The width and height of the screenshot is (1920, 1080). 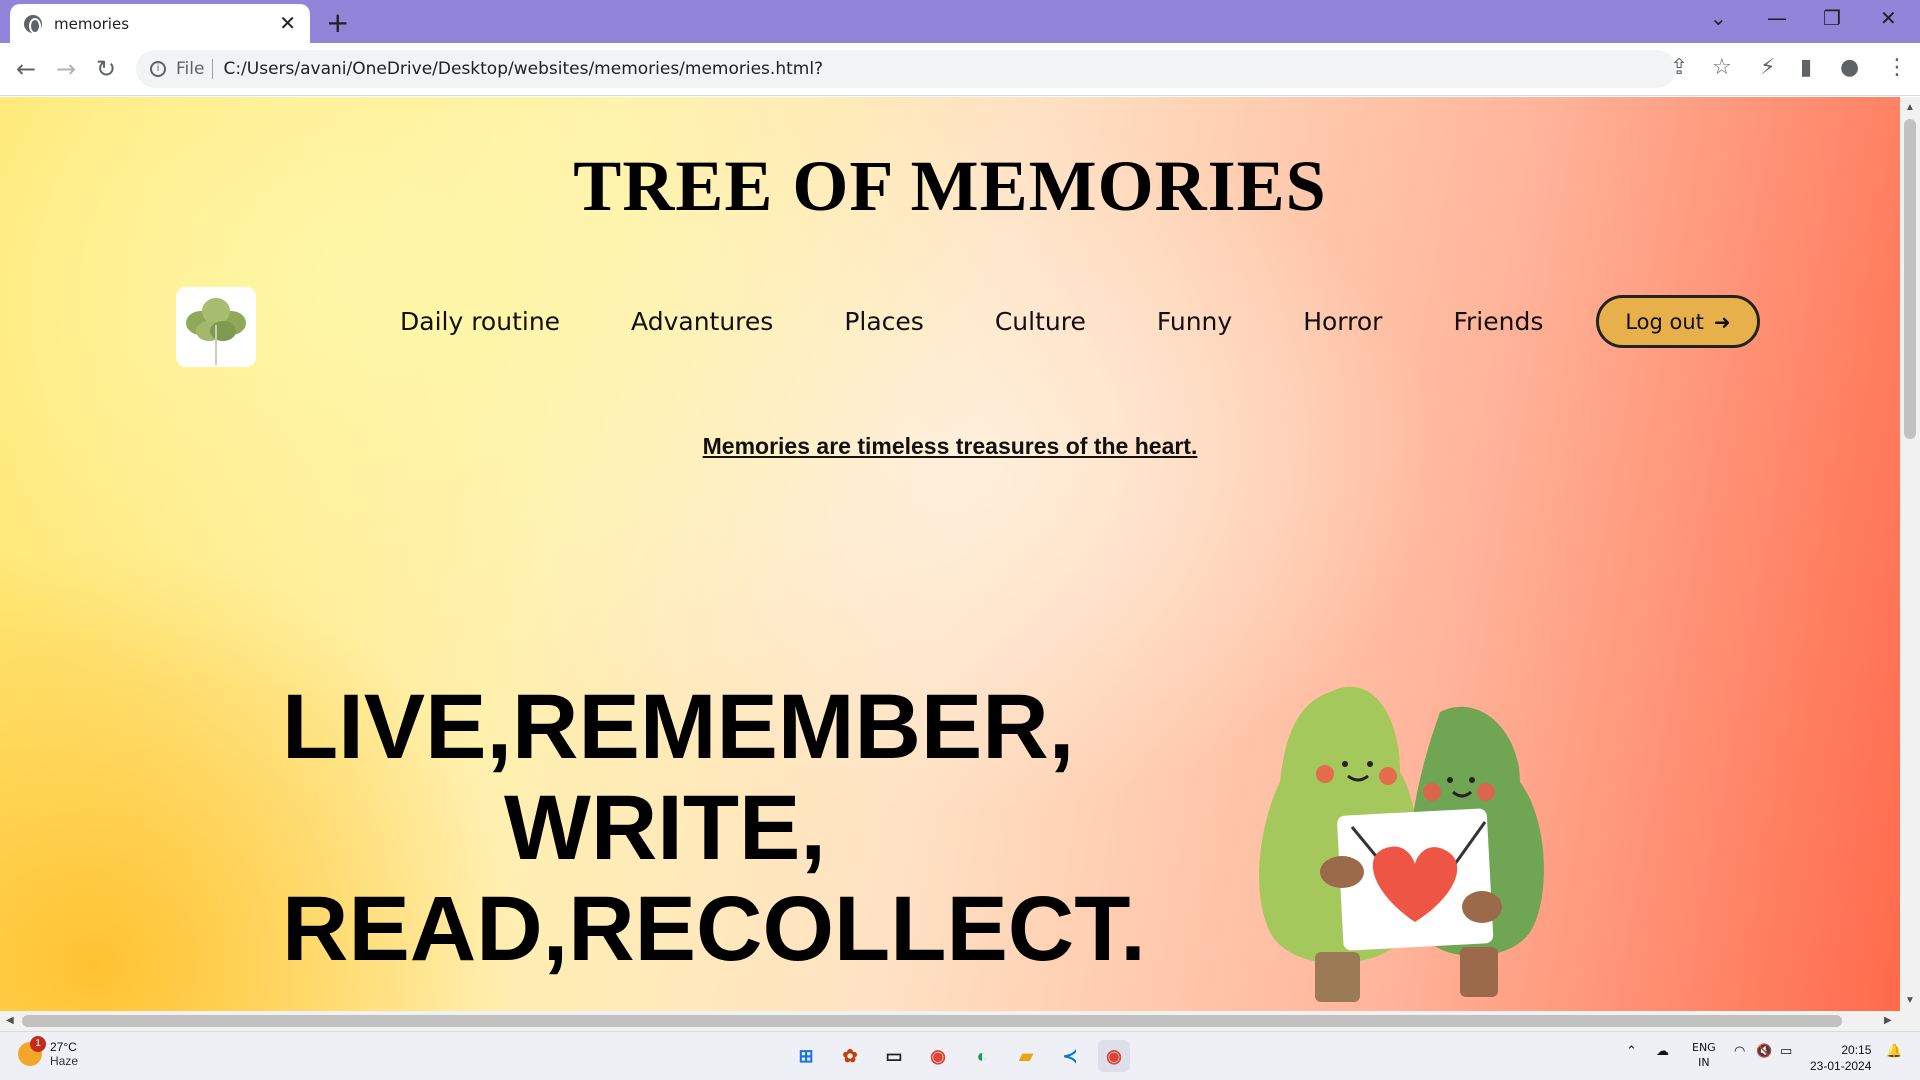 I want to click on weather-widget: 1 27°C Haze, so click(x=48, y=1052).